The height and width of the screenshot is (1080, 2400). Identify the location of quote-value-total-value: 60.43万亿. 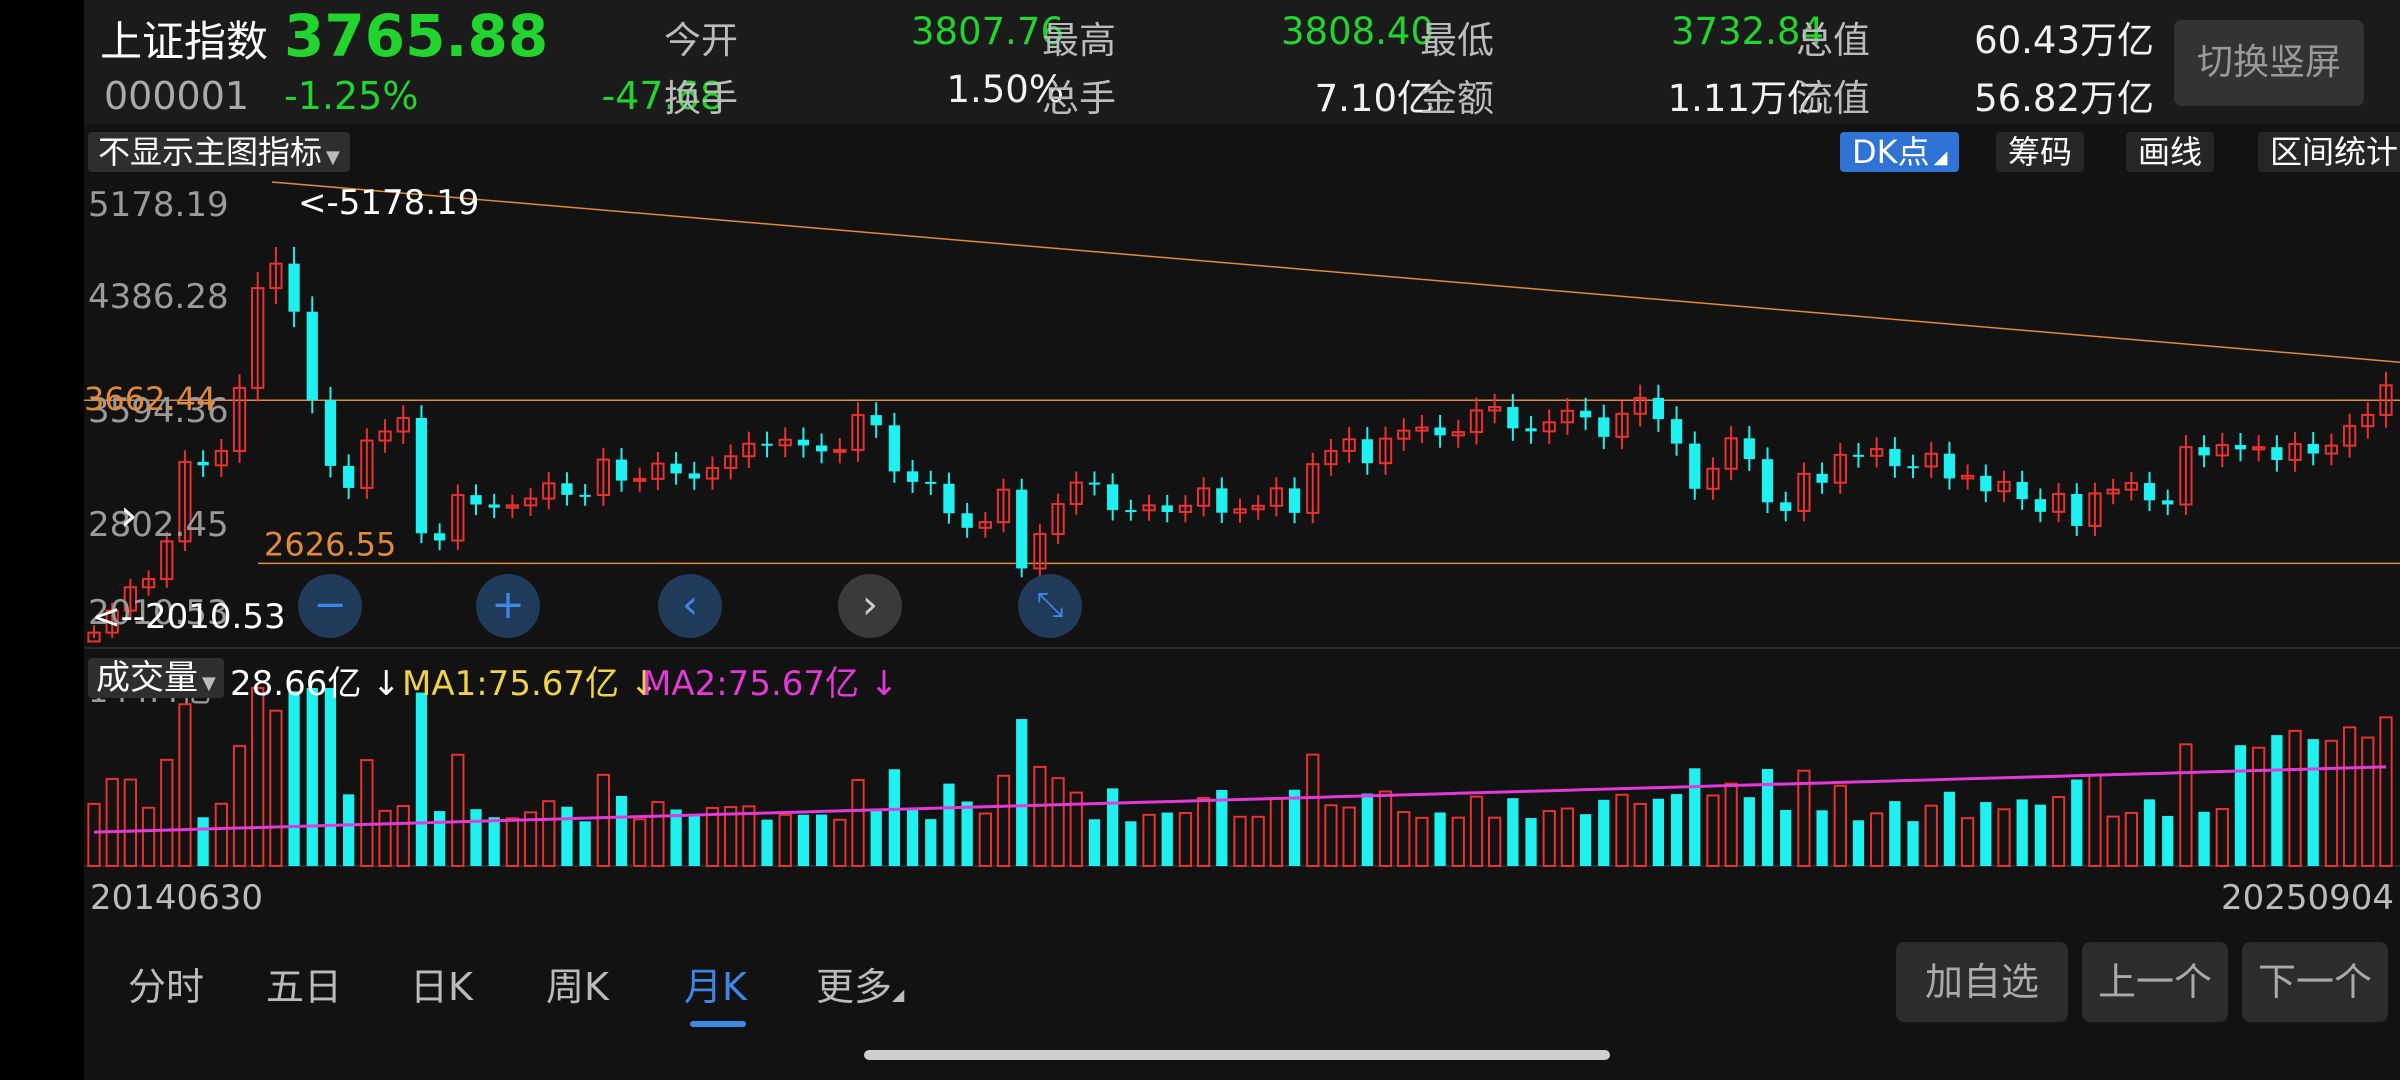
(2064, 40).